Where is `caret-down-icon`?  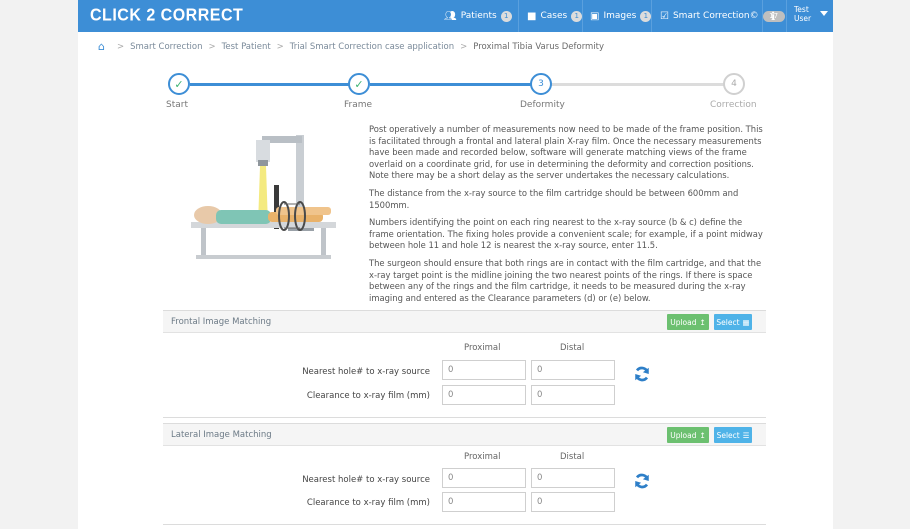 caret-down-icon is located at coordinates (824, 13).